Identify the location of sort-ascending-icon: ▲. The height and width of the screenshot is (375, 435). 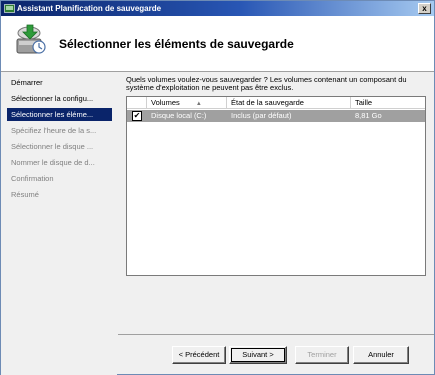
(198, 104).